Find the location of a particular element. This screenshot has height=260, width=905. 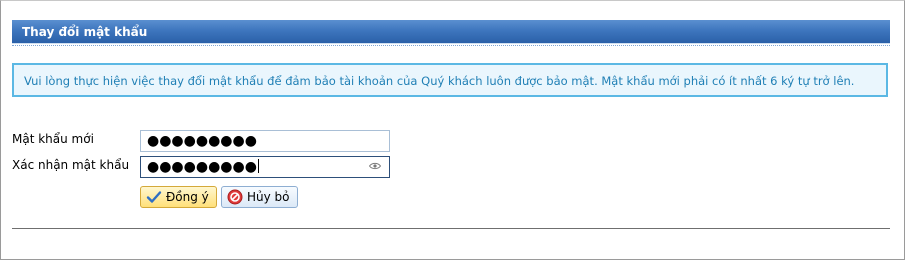

confirm-password-value: ●●●●●●●●● is located at coordinates (203, 167).